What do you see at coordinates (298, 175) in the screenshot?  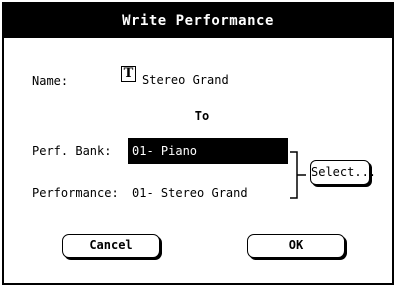 I see `bracket-icon` at bounding box center [298, 175].